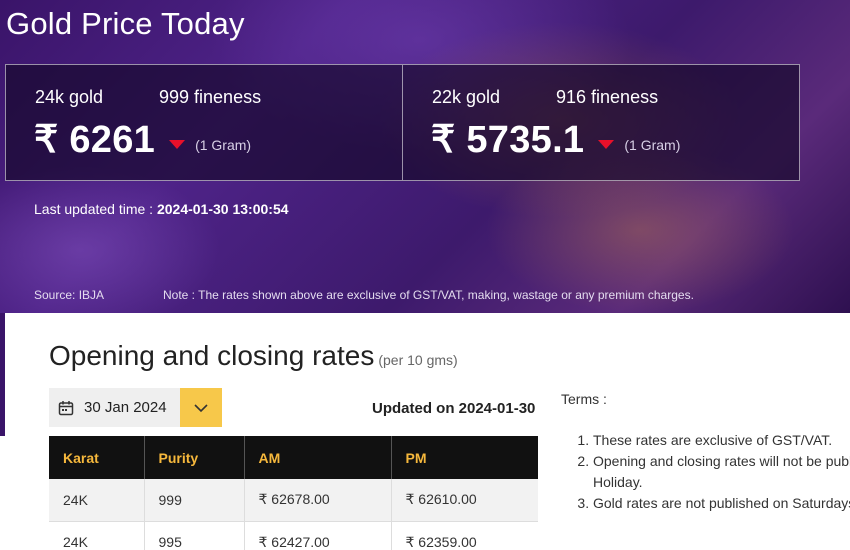 This screenshot has height=550, width=850. What do you see at coordinates (194, 457) in the screenshot?
I see `column-header-purity: Purity` at bounding box center [194, 457].